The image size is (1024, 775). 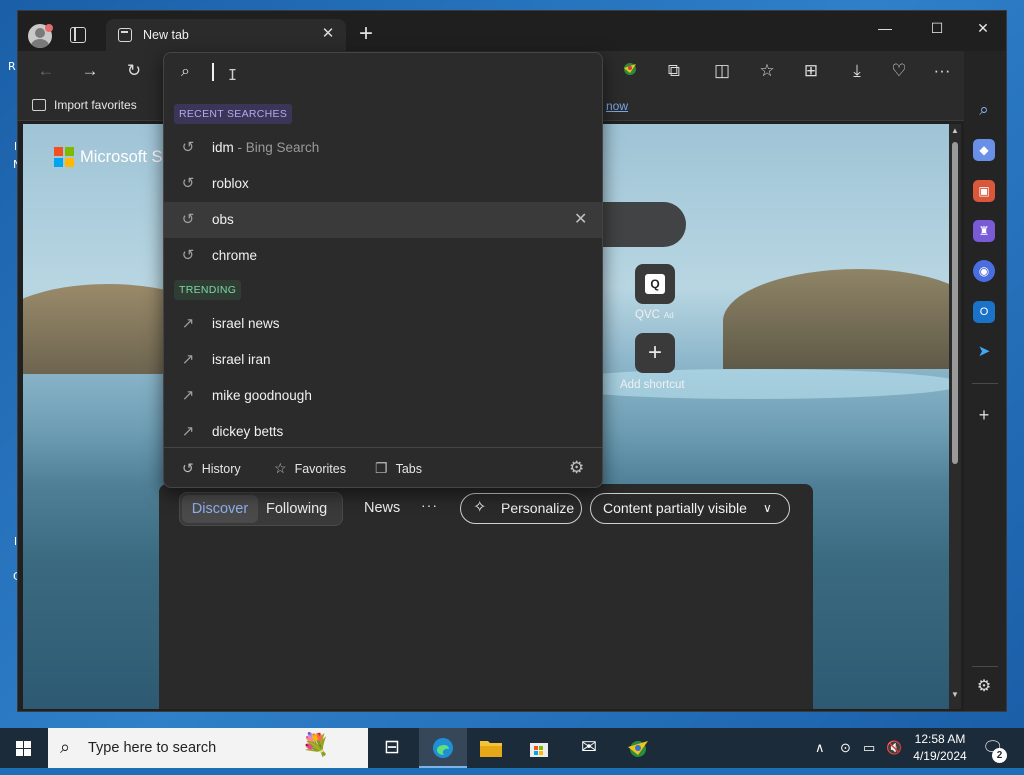 I want to click on shortcut-qvc: Q, so click(x=655, y=284).